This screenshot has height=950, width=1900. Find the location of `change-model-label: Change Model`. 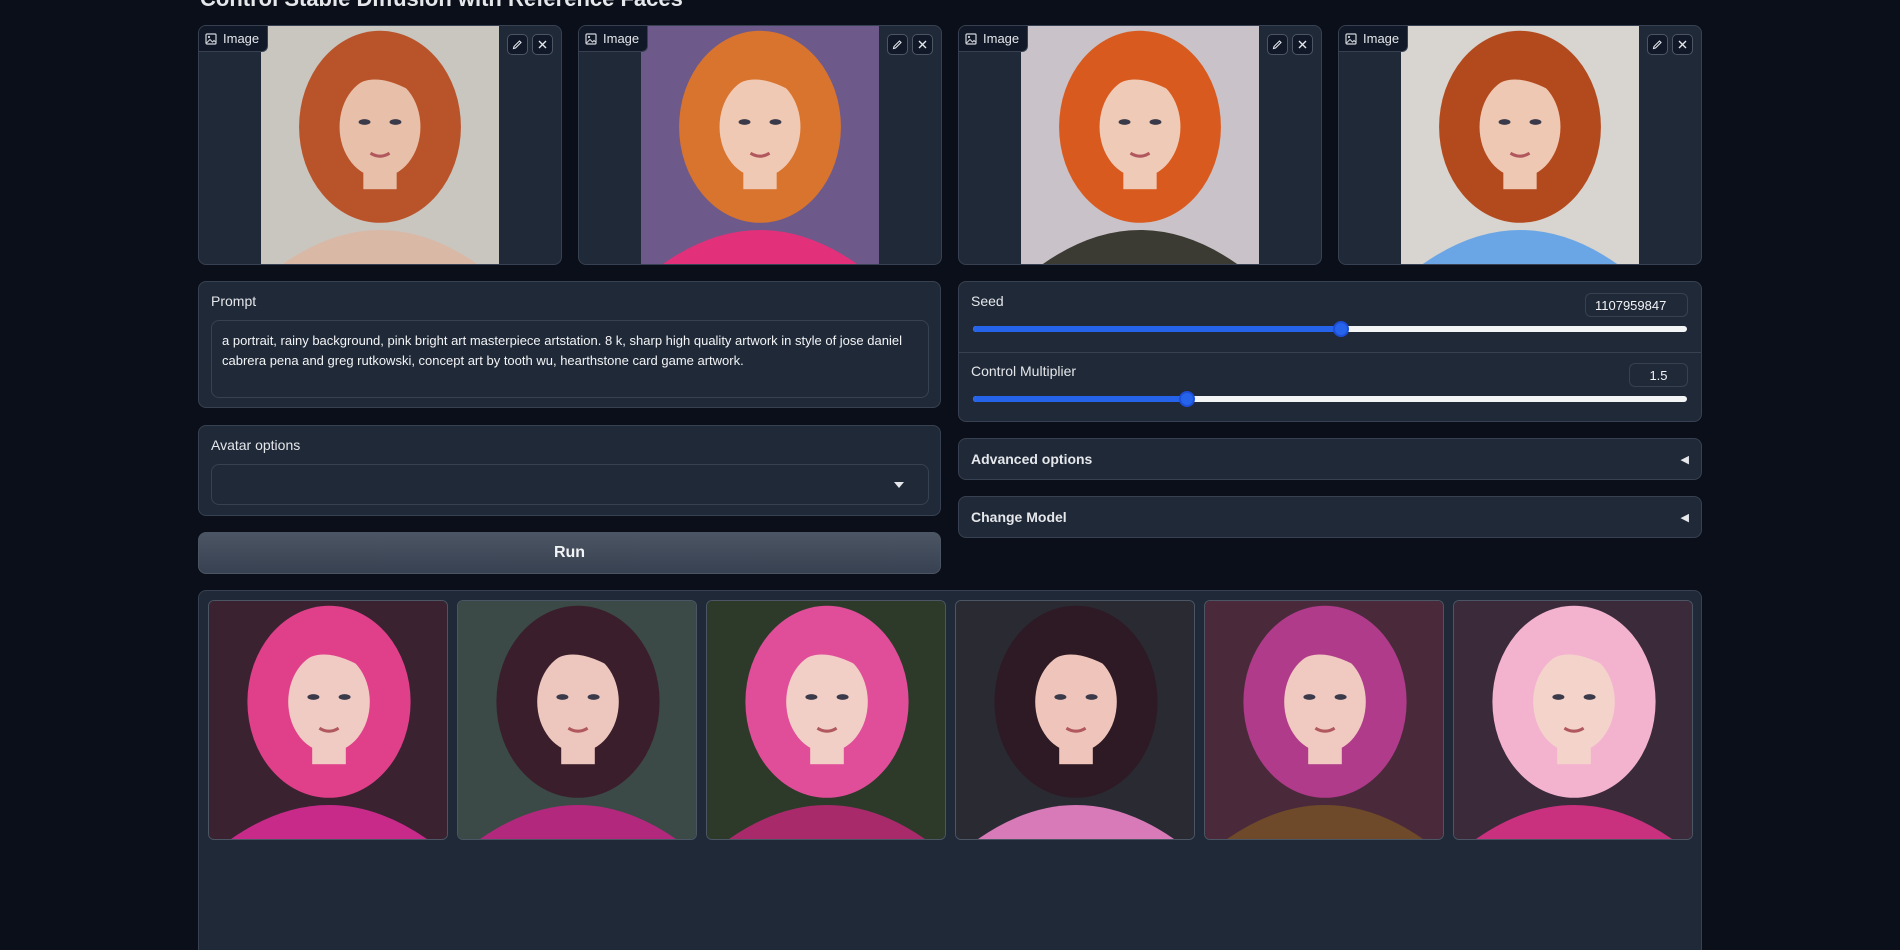

change-model-label: Change Model is located at coordinates (1019, 517).